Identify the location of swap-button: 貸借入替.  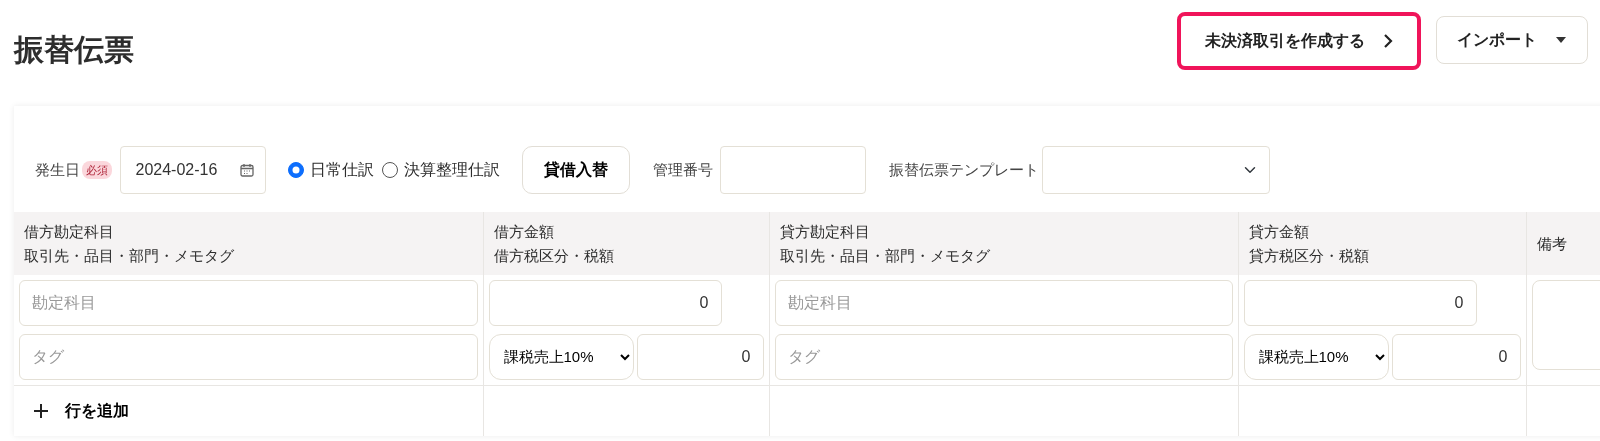
(576, 170).